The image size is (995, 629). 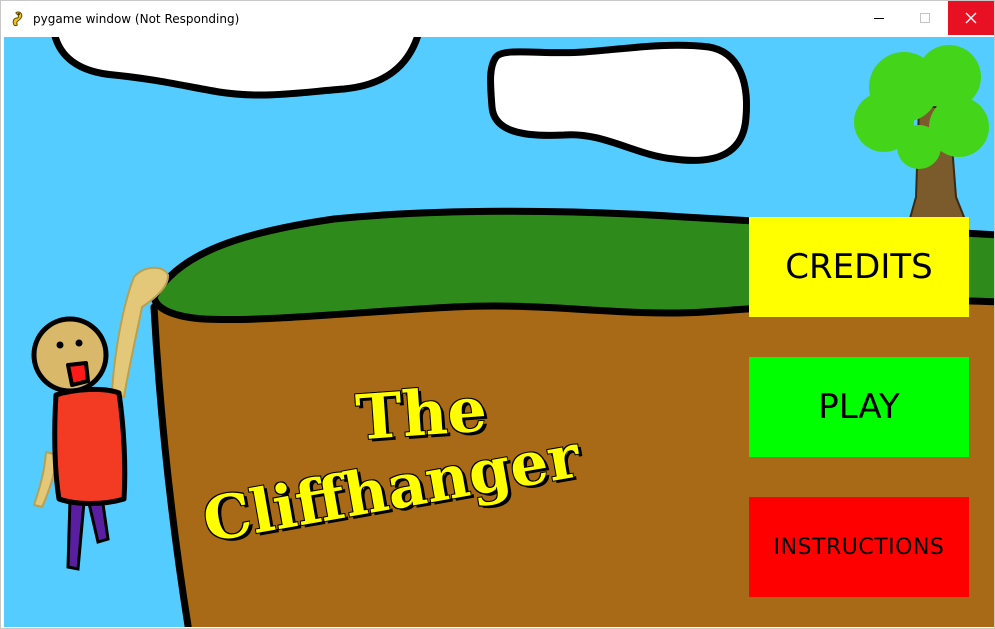 I want to click on character-eye-left, so click(x=60, y=345).